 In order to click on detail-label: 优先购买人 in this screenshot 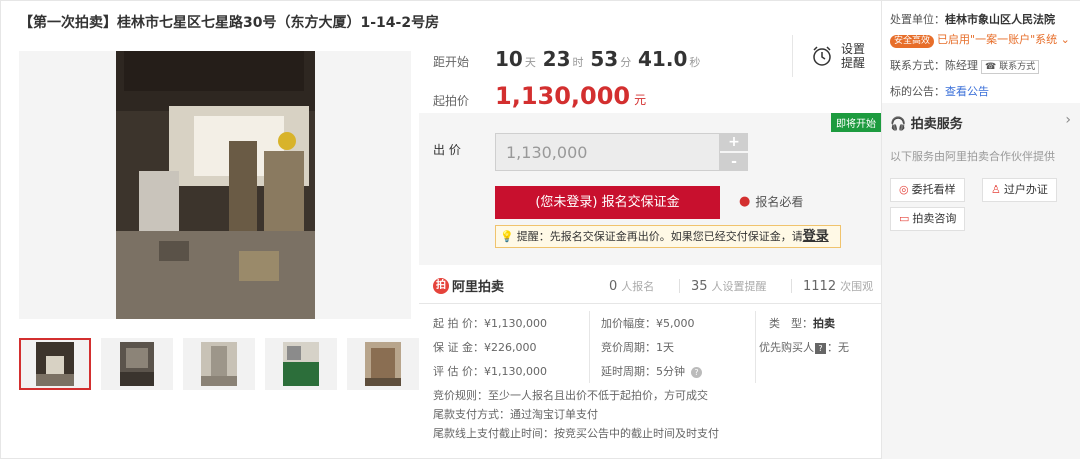, I will do `click(786, 347)`.